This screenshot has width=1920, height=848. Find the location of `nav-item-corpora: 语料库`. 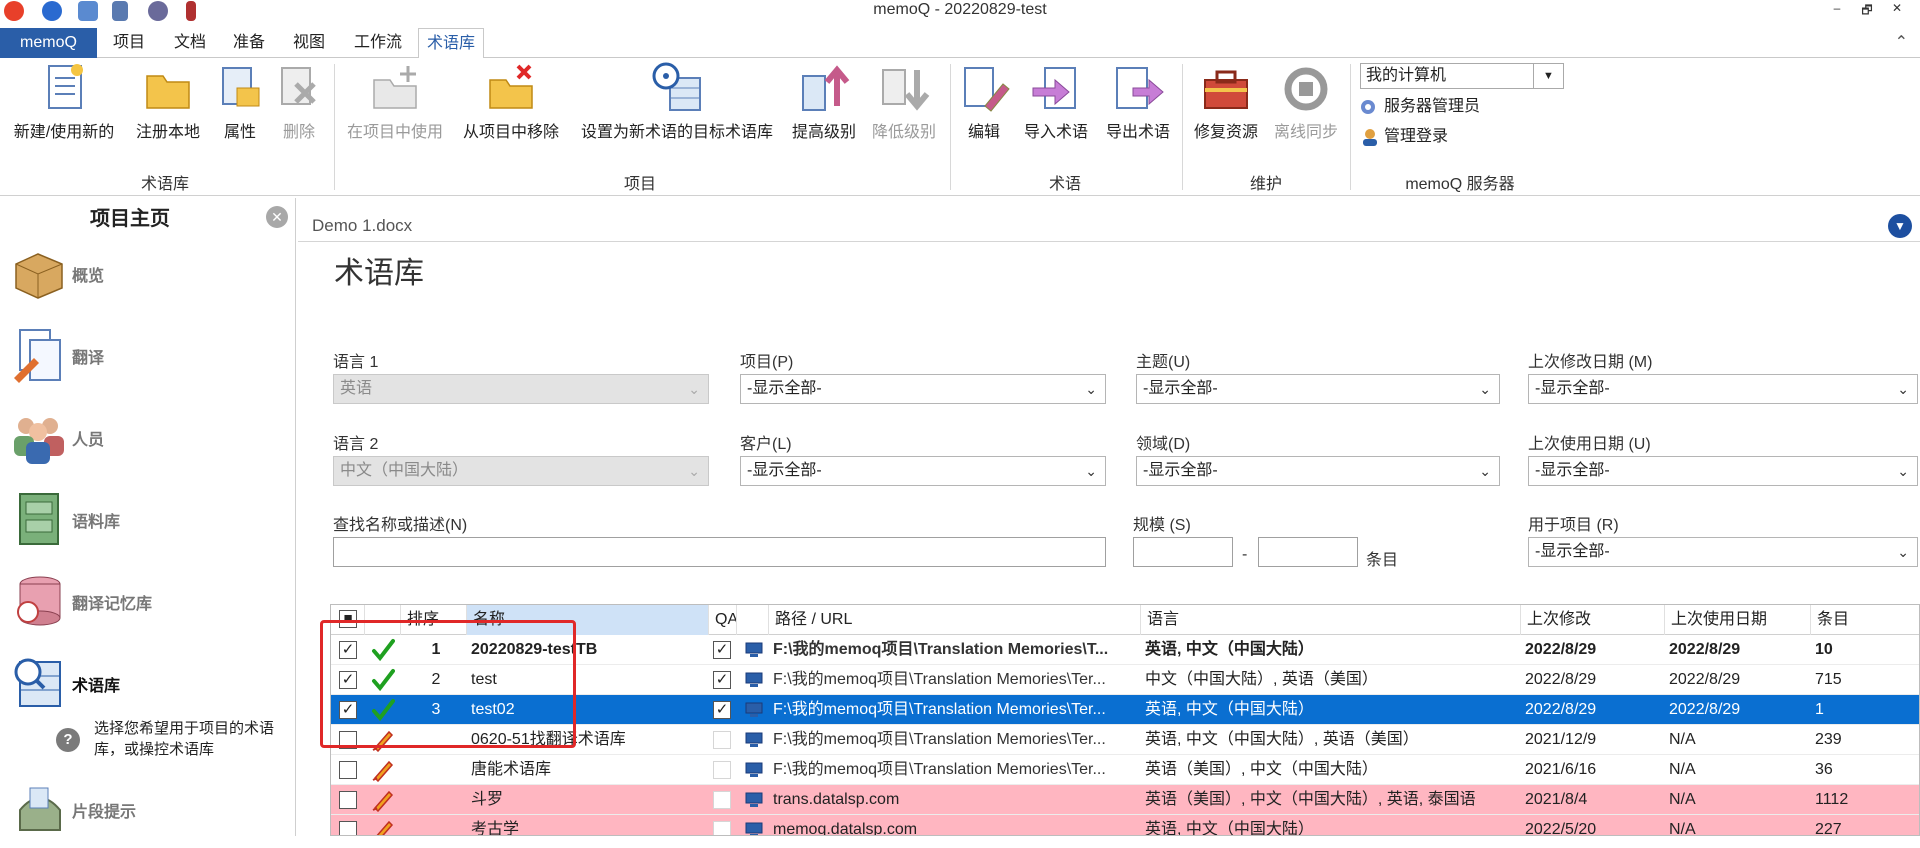

nav-item-corpora: 语料库 is located at coordinates (150, 522).